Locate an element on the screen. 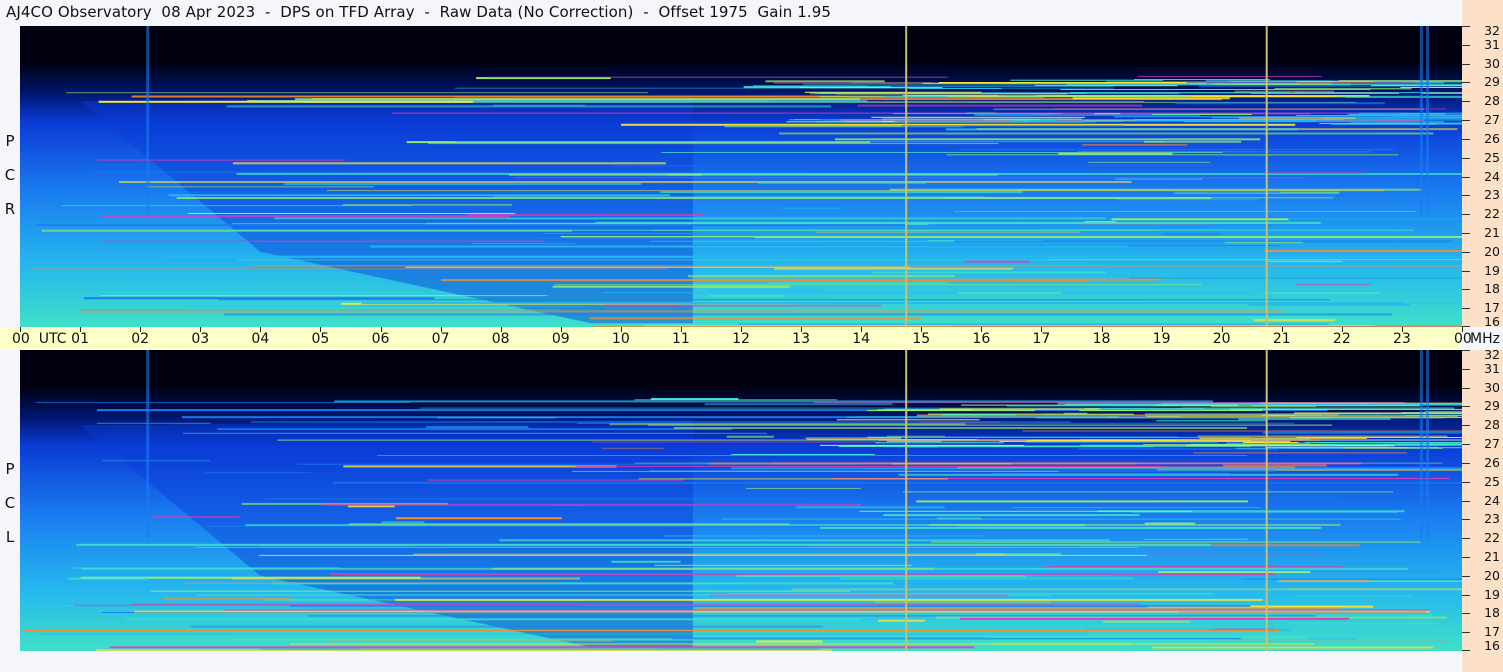 This screenshot has height=672, width=1503. time-tick-label: 16 is located at coordinates (981, 339).